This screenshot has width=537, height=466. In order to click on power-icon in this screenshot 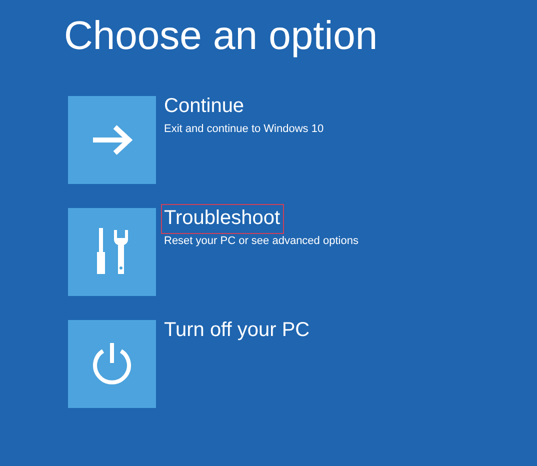, I will do `click(112, 364)`.